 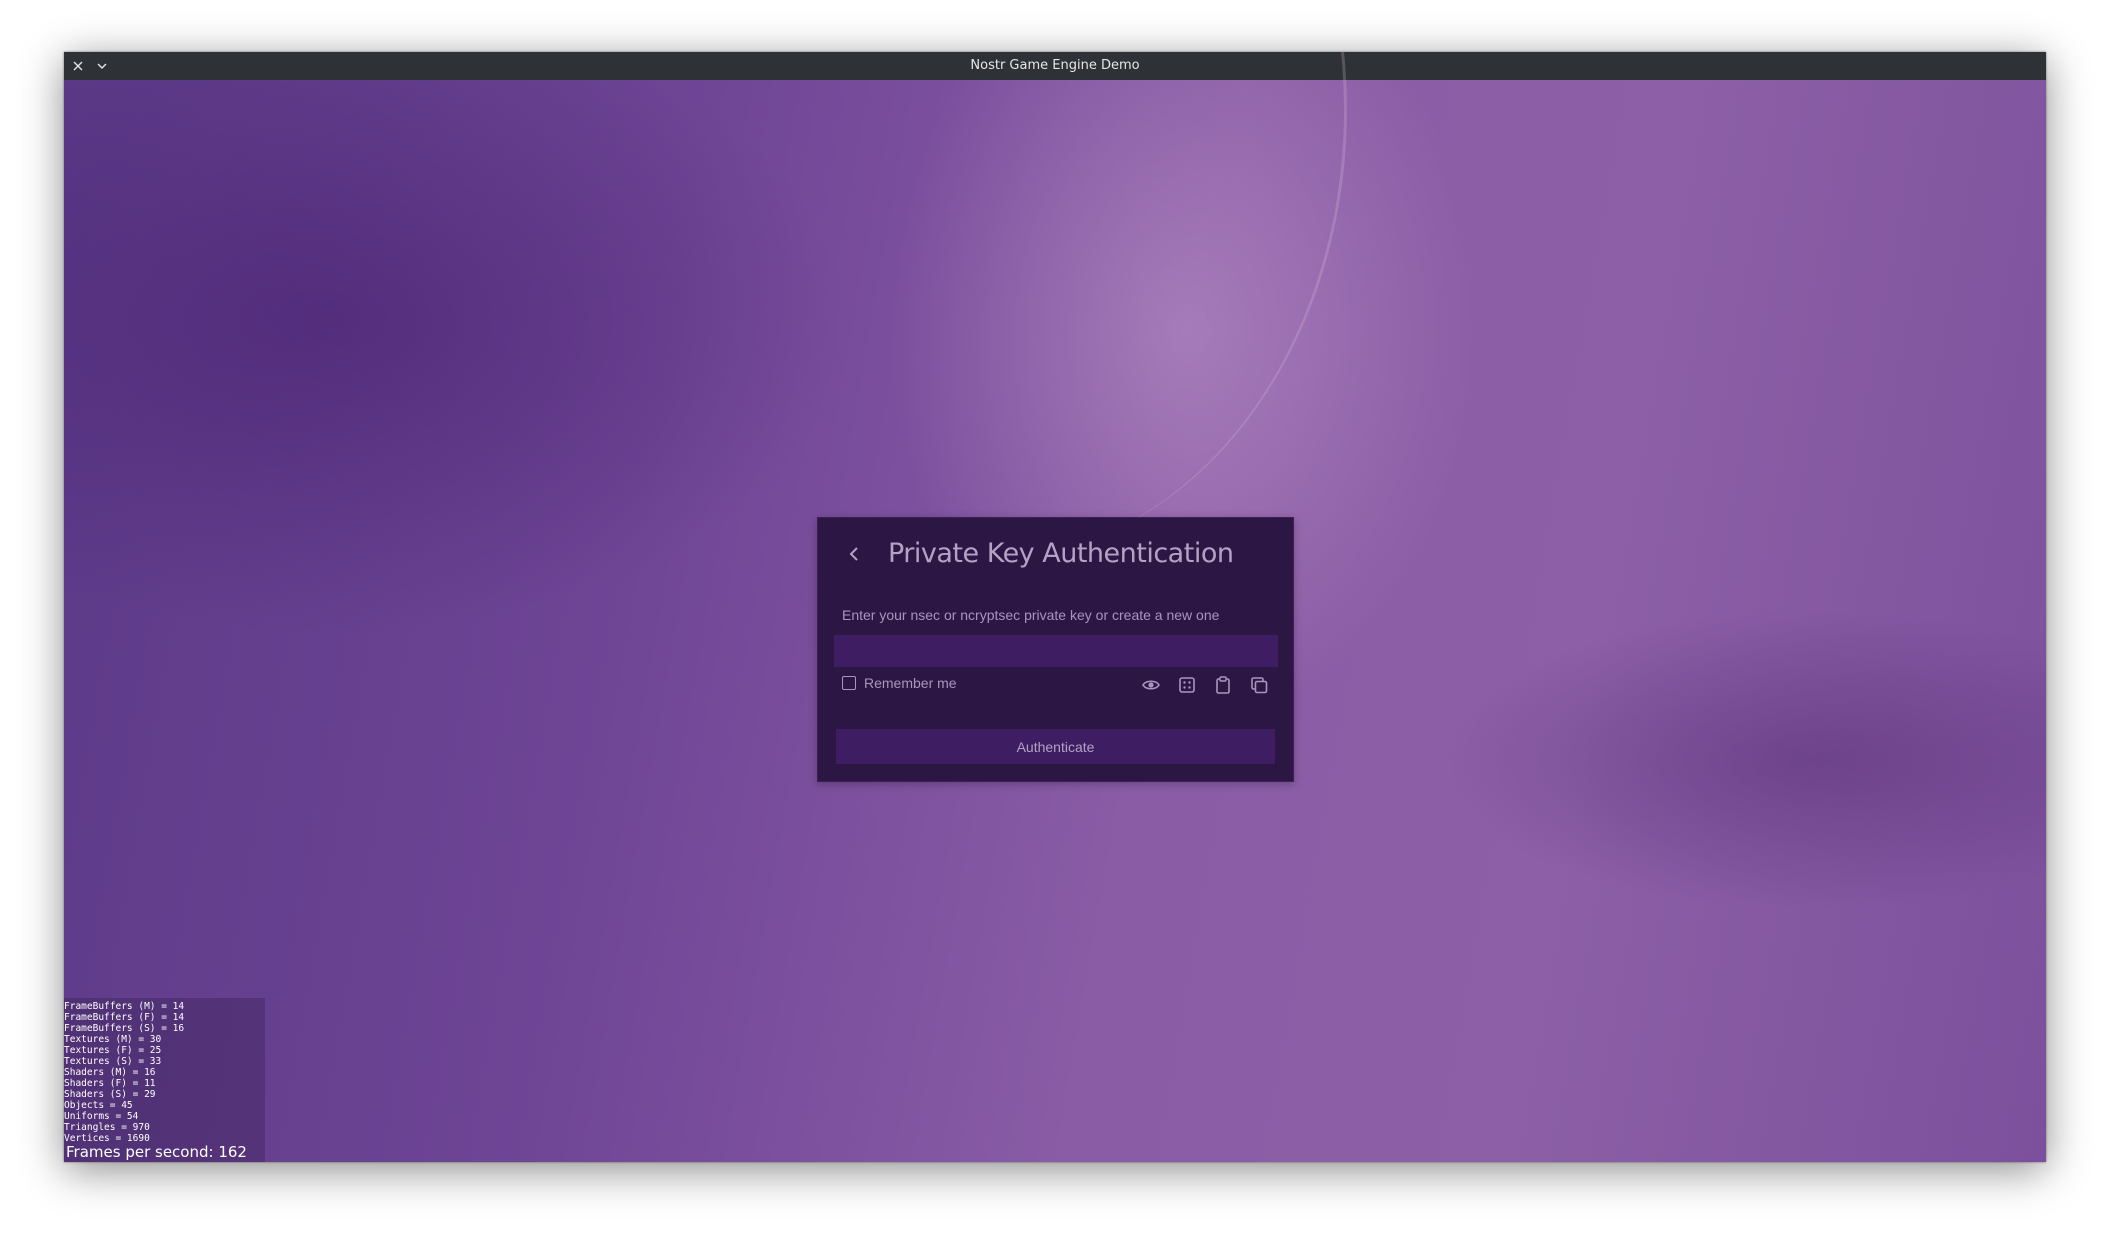 I want to click on authenticate-button: Authenticate, so click(x=1055, y=746).